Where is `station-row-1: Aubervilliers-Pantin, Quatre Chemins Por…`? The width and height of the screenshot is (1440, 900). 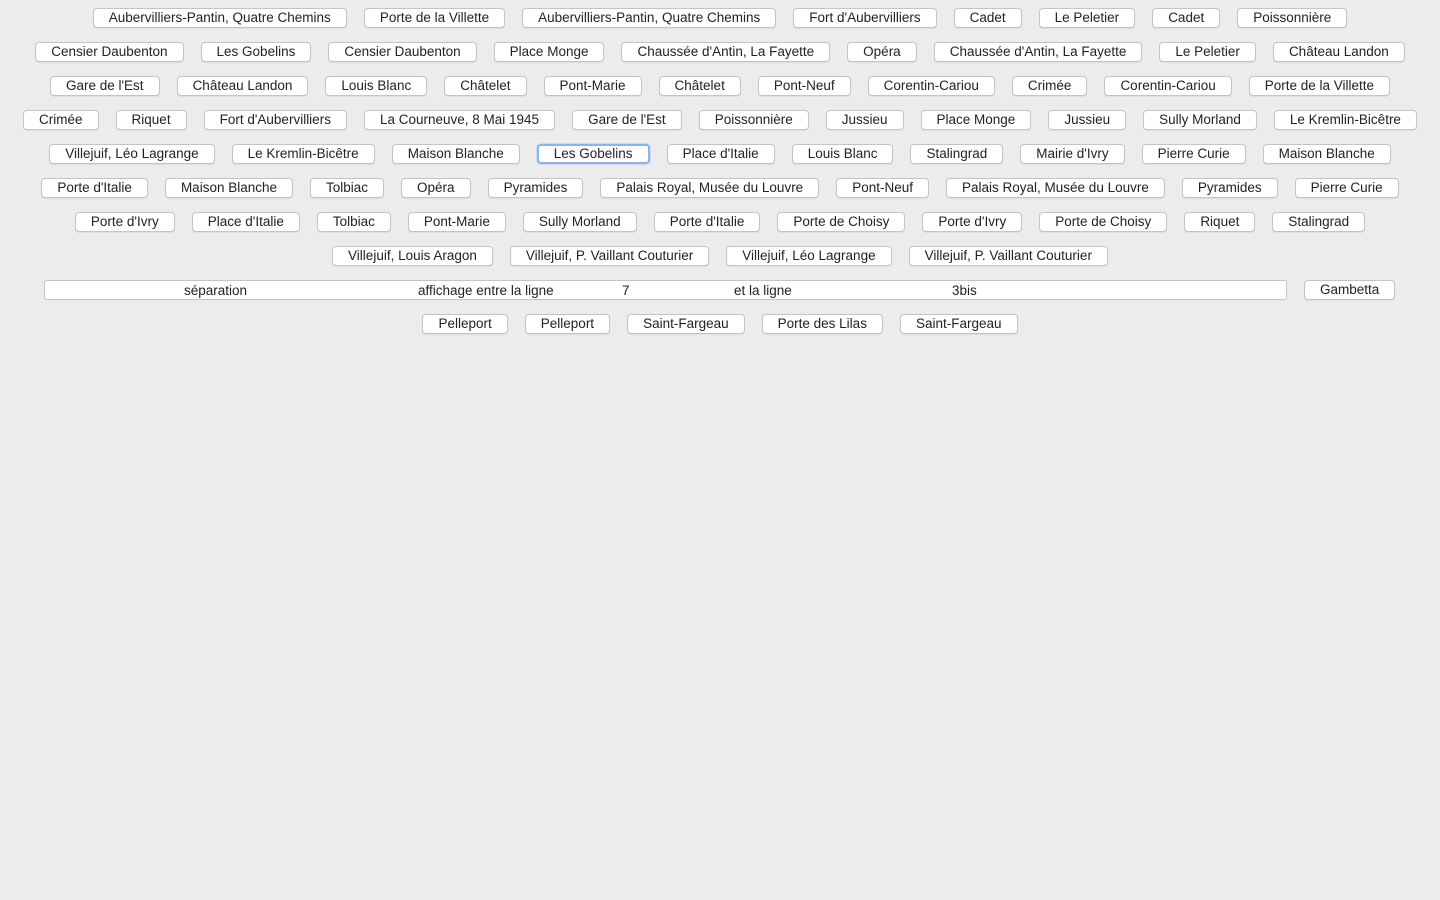 station-row-1: Aubervilliers-Pantin, Quatre Chemins Por… is located at coordinates (720, 18).